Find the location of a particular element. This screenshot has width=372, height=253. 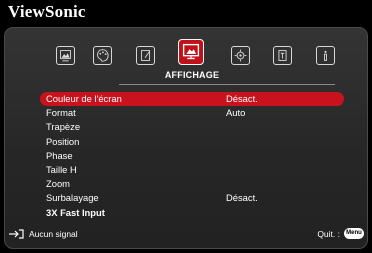

menu-row-label: Format is located at coordinates (61, 113).